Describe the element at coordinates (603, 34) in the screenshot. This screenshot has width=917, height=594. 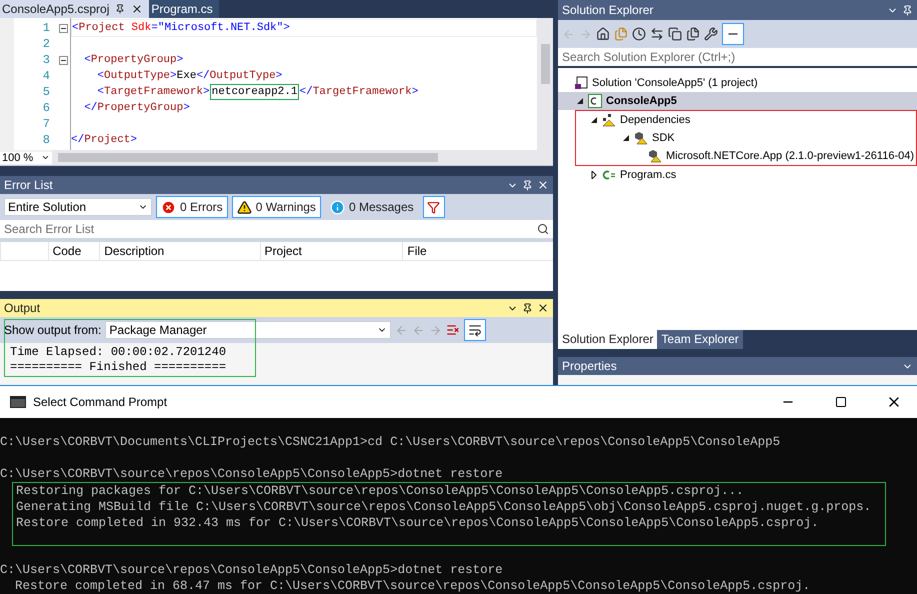
I see `home-icon` at that location.